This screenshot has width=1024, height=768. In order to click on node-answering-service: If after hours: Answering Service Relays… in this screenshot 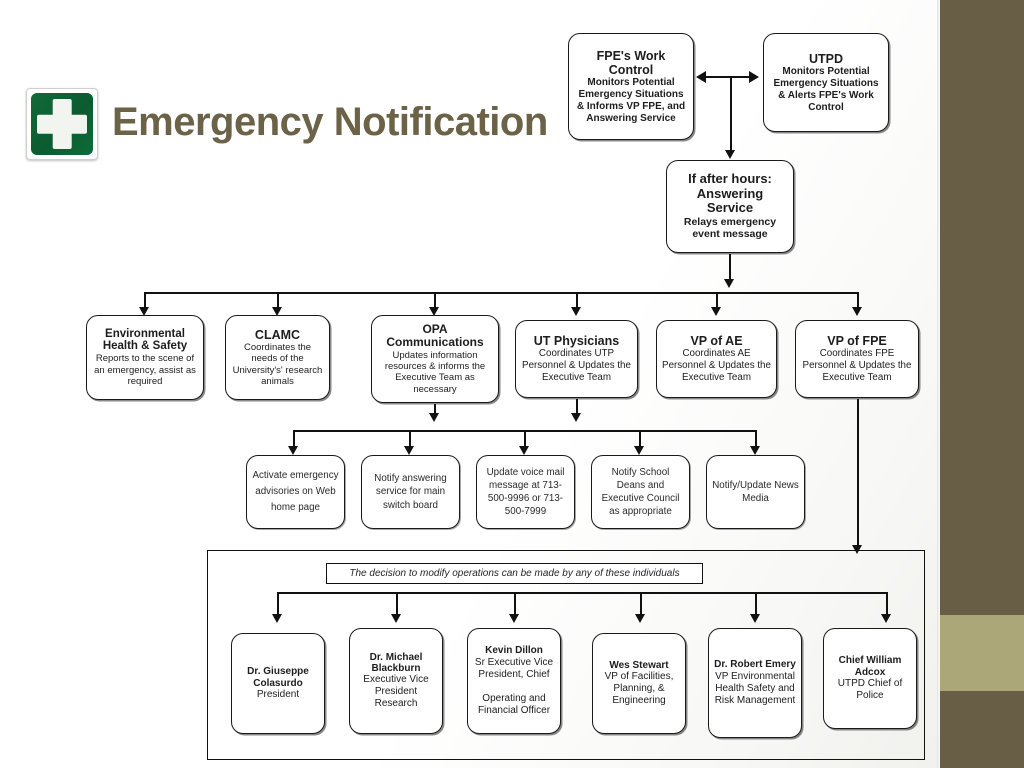, I will do `click(730, 206)`.